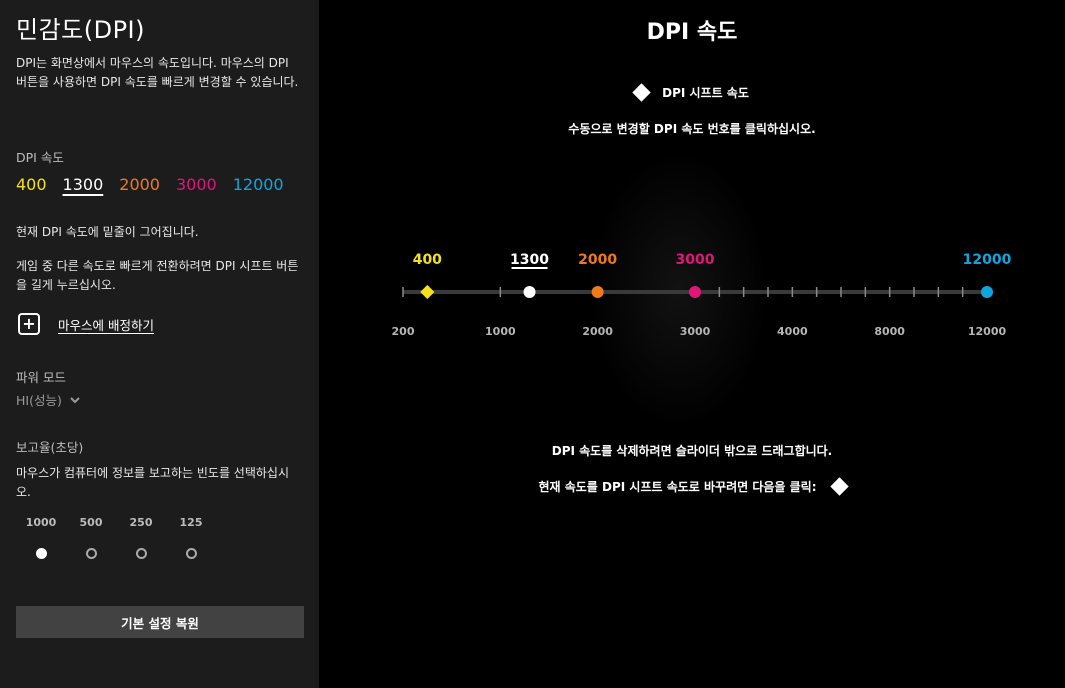  Describe the element at coordinates (41, 522) in the screenshot. I see `report-rate-text: 1000` at that location.